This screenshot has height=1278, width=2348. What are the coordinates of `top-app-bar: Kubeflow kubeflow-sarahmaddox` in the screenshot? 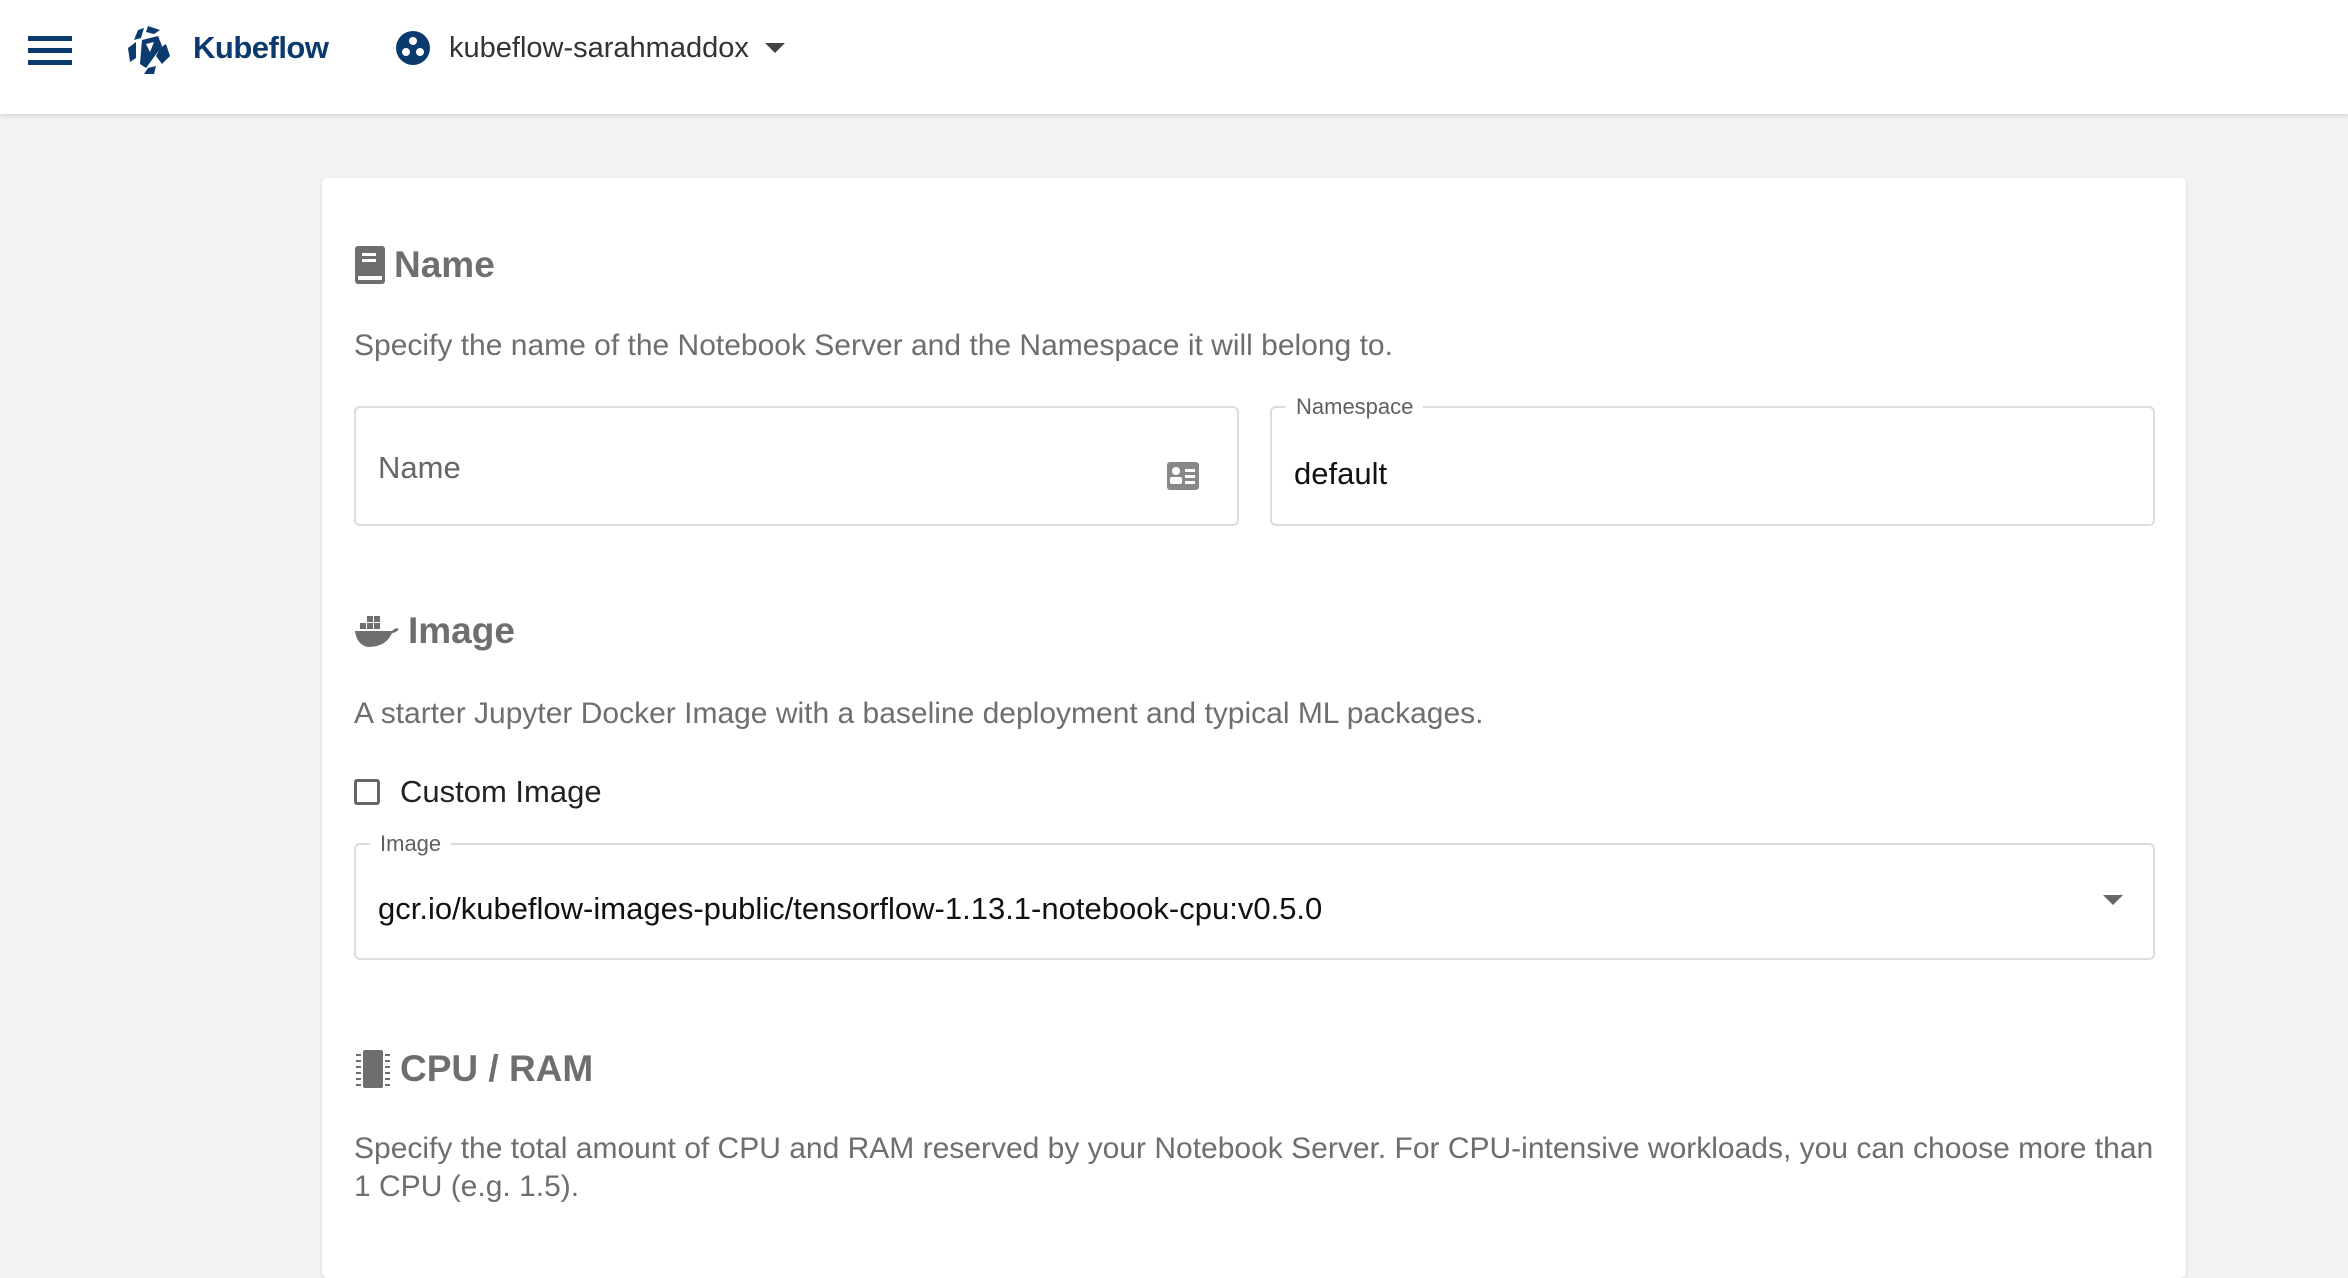 It's located at (1174, 57).